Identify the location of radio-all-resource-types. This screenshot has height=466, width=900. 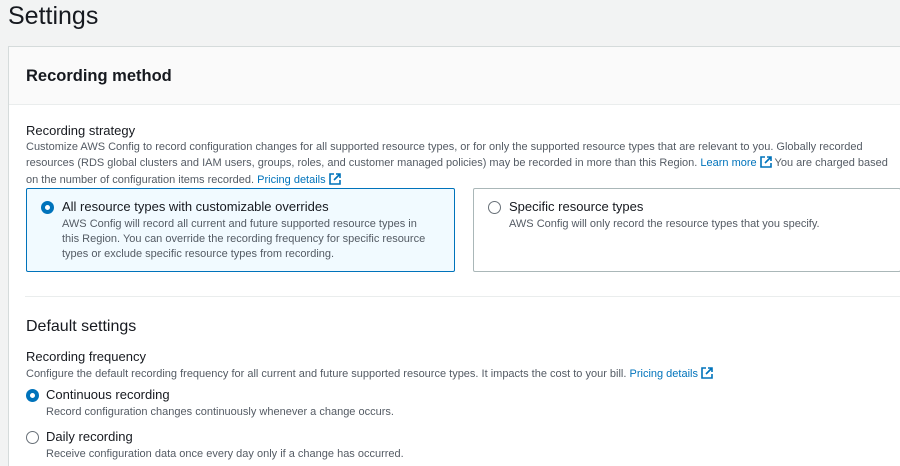
(47, 207).